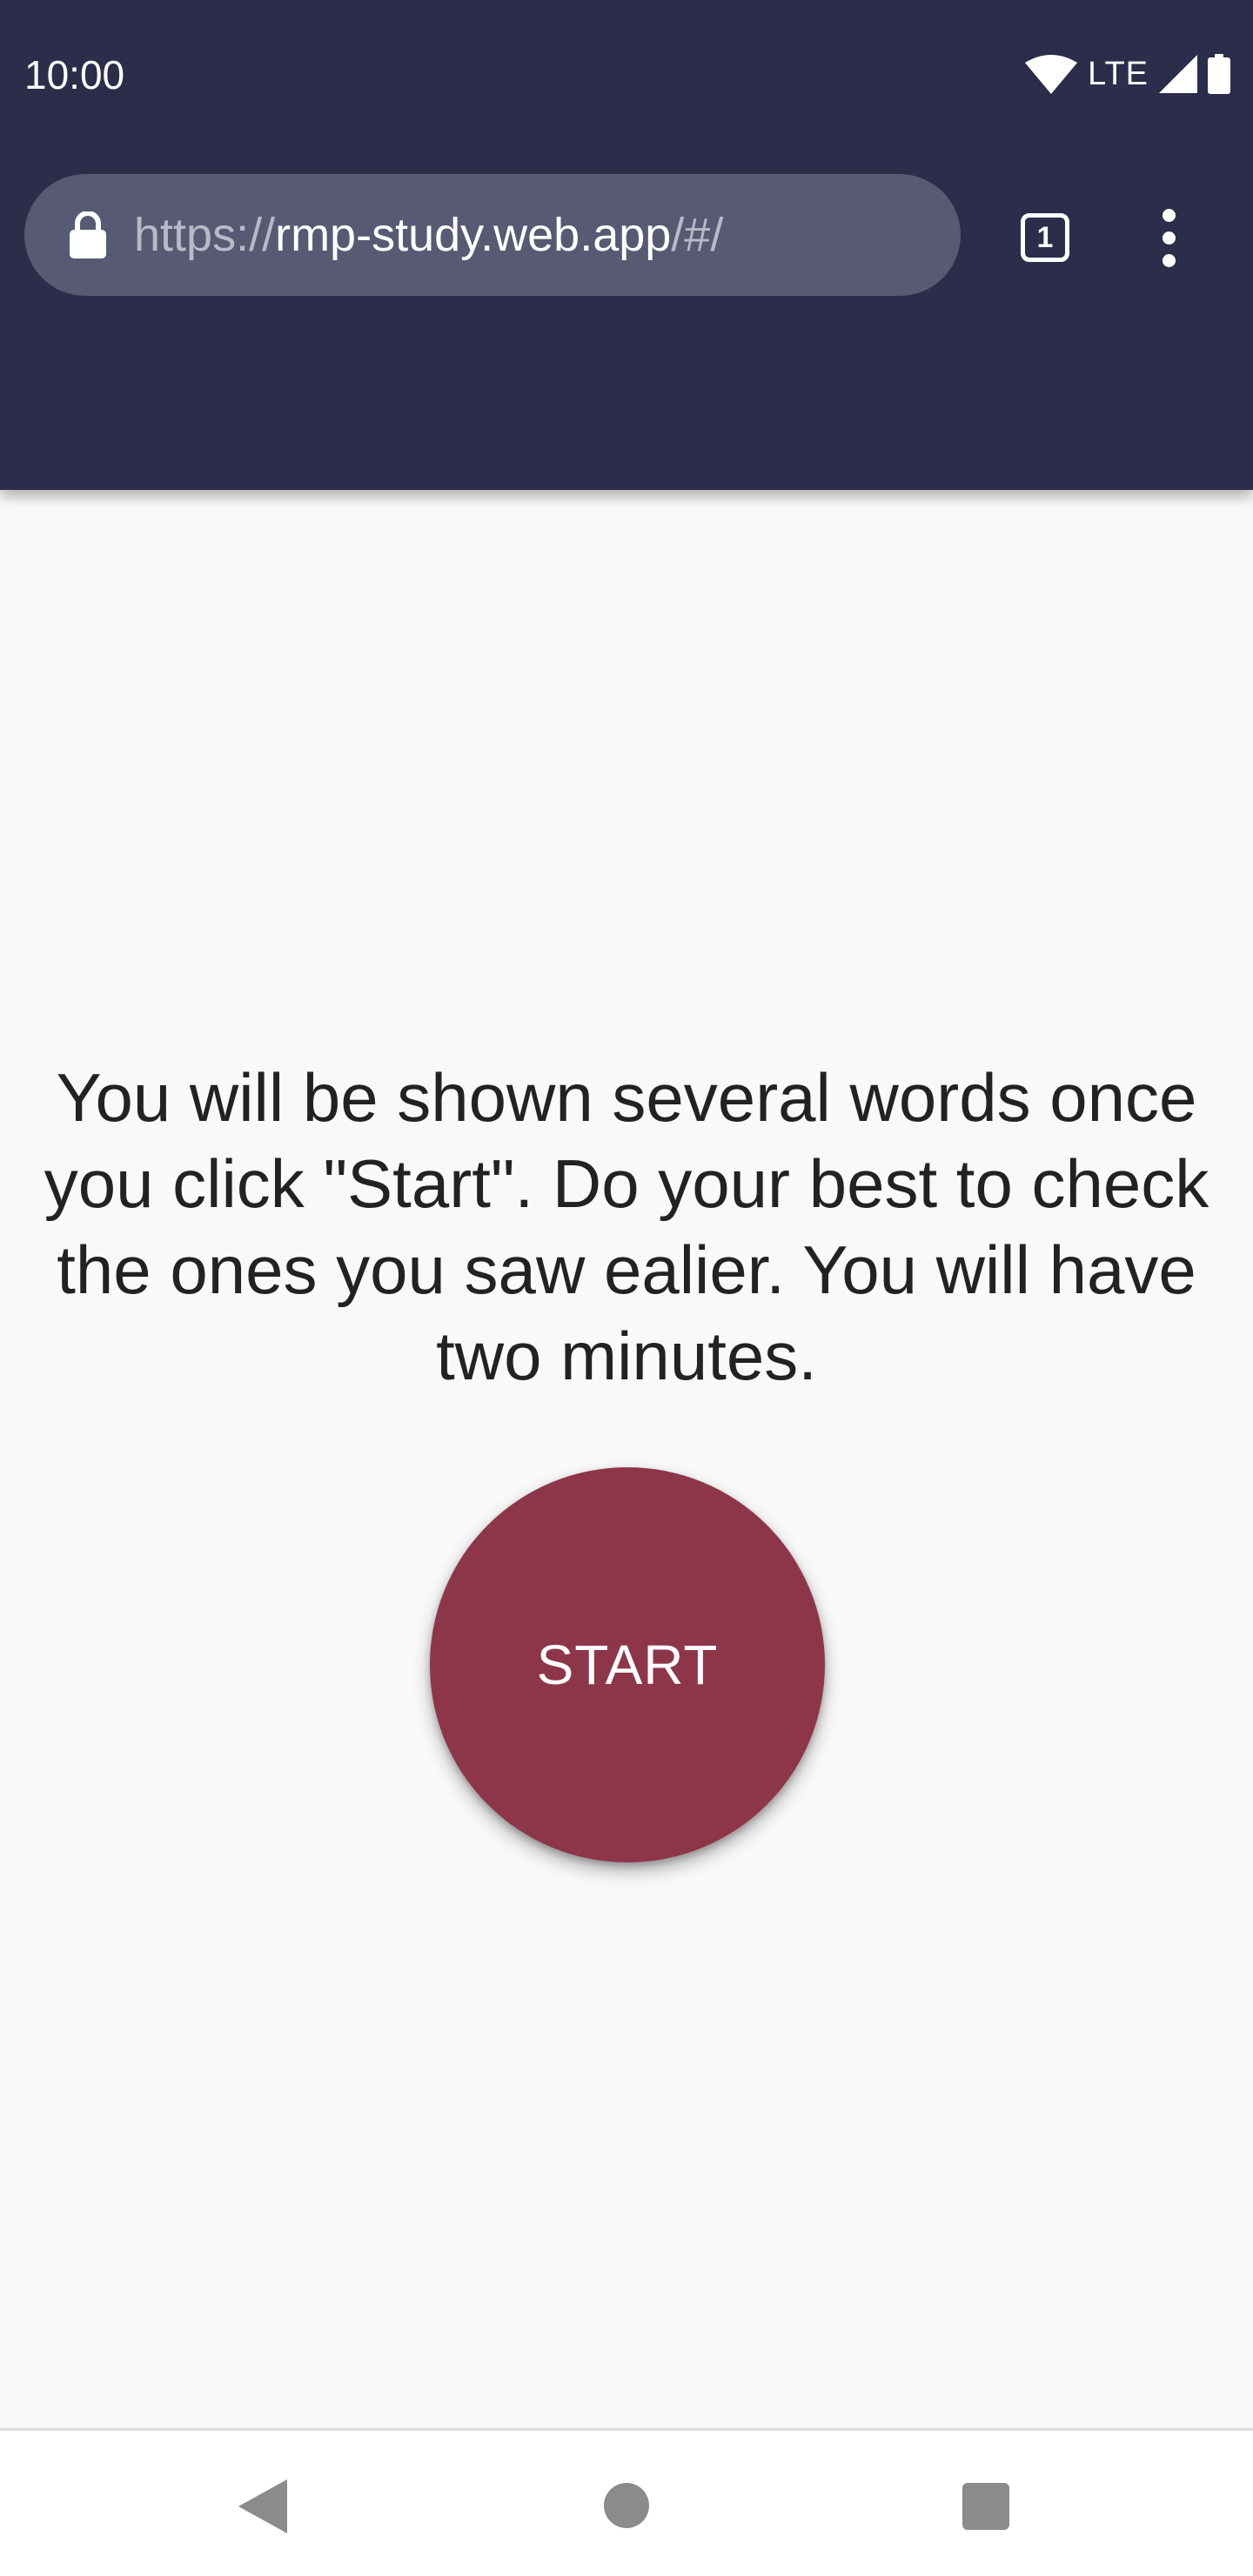 The height and width of the screenshot is (2576, 1253). I want to click on tabs-icon: 1, so click(1045, 237).